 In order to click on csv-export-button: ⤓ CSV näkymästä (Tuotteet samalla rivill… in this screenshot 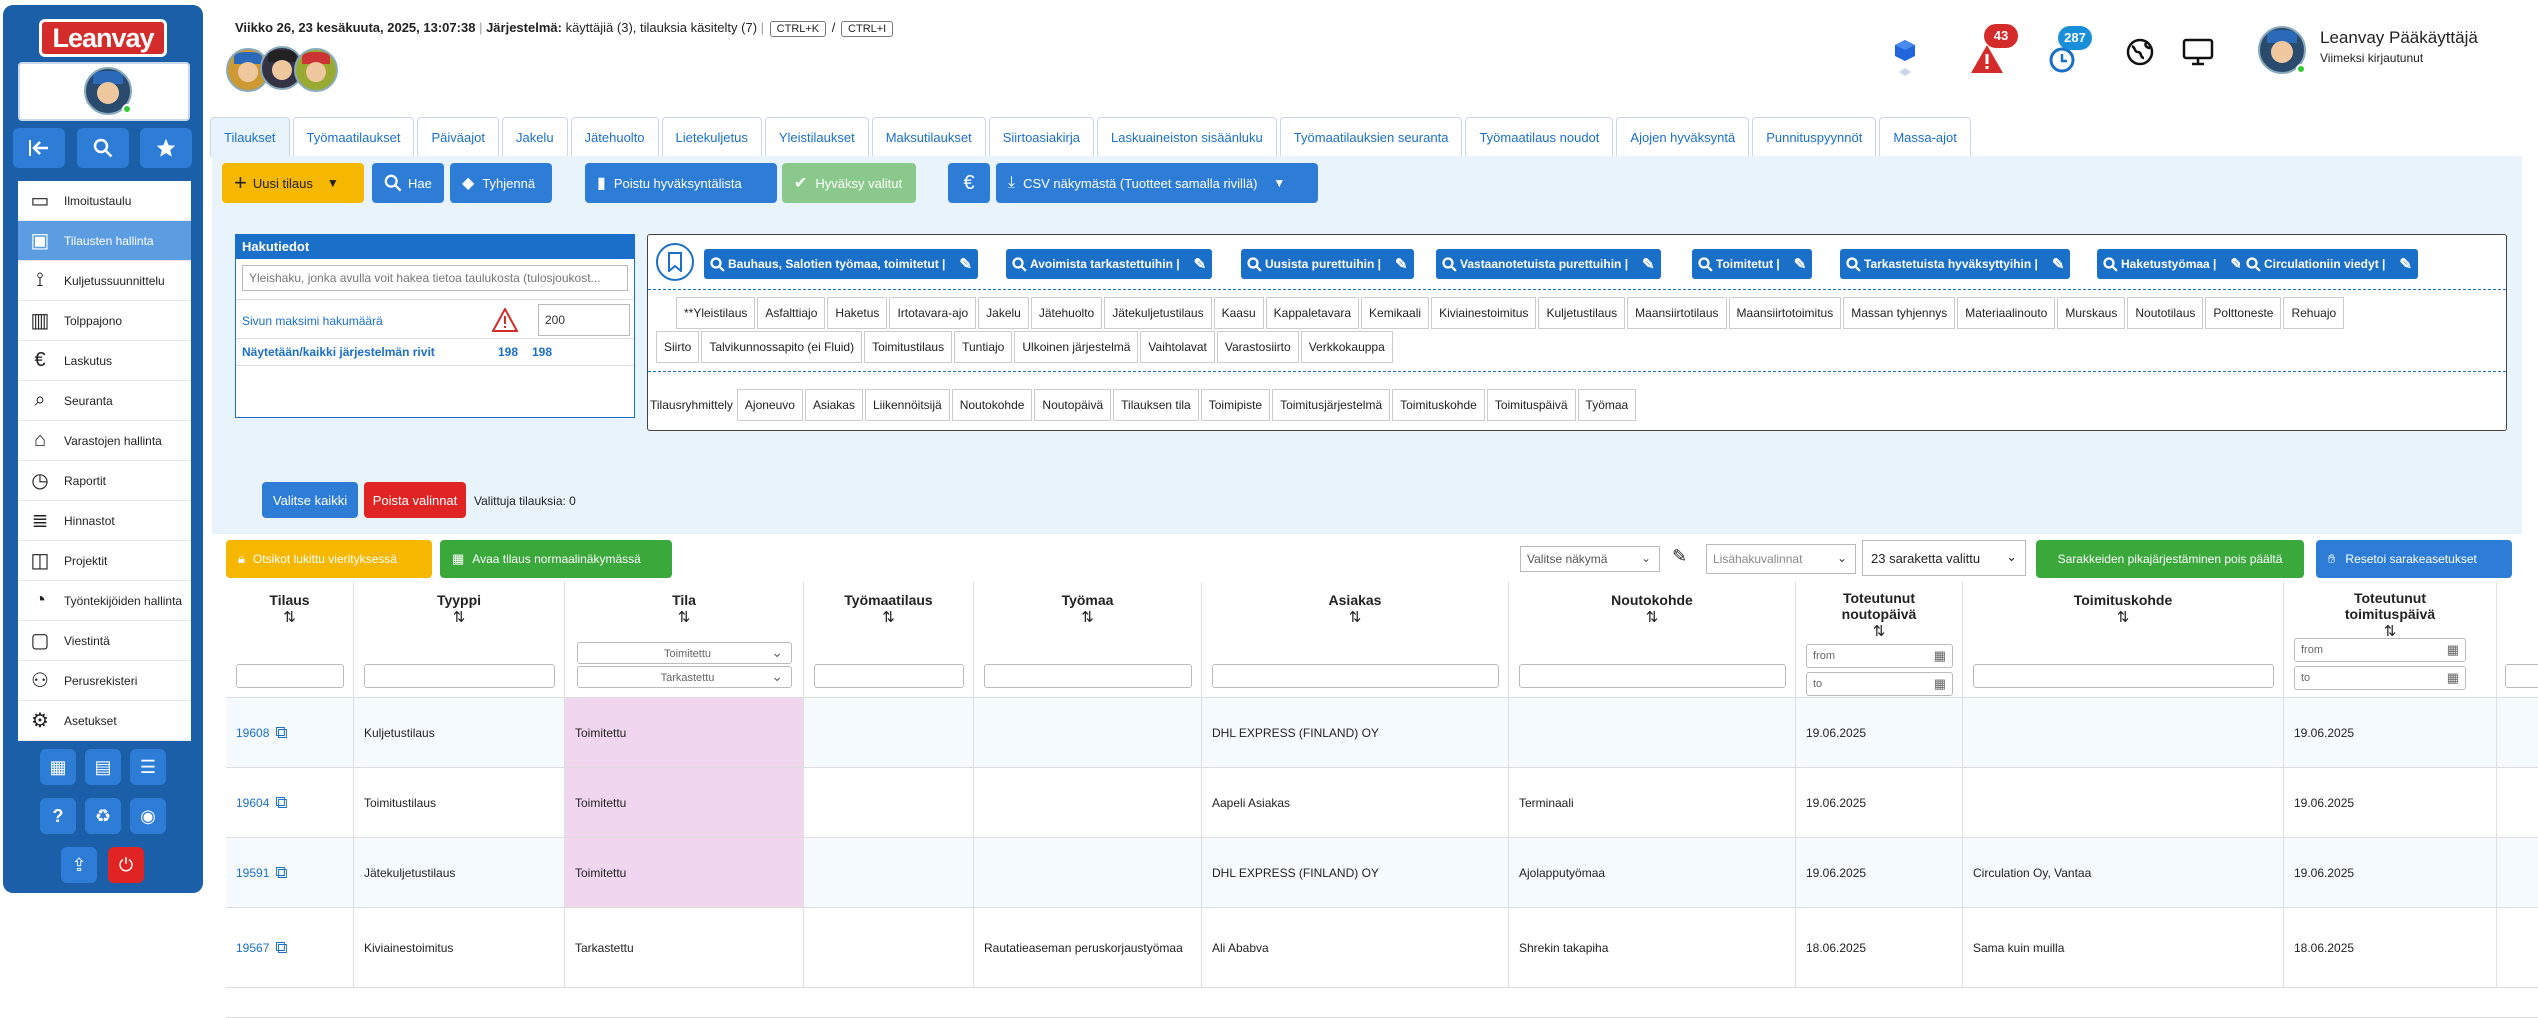, I will do `click(1157, 183)`.